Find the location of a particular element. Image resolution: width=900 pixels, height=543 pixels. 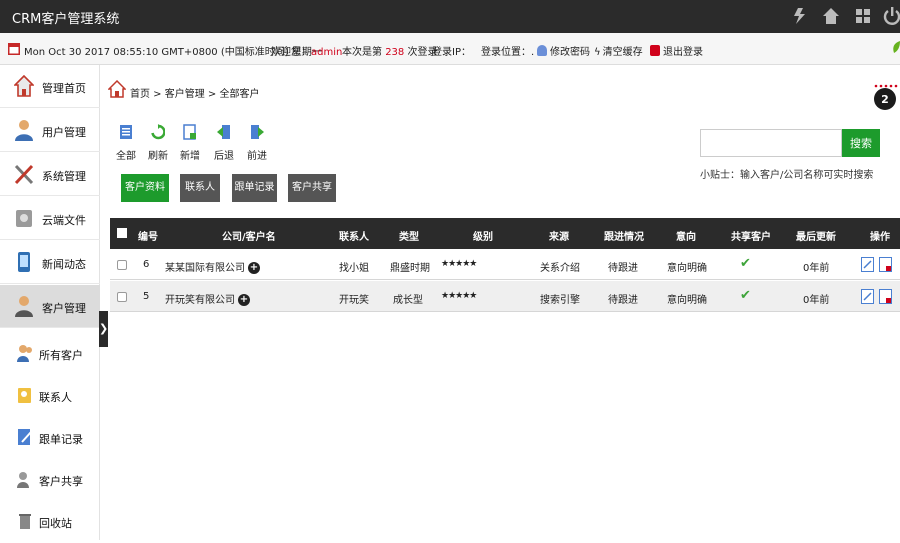

search-tip: 小贴士：输入客户/公司名称可实时搜索 is located at coordinates (787, 175).